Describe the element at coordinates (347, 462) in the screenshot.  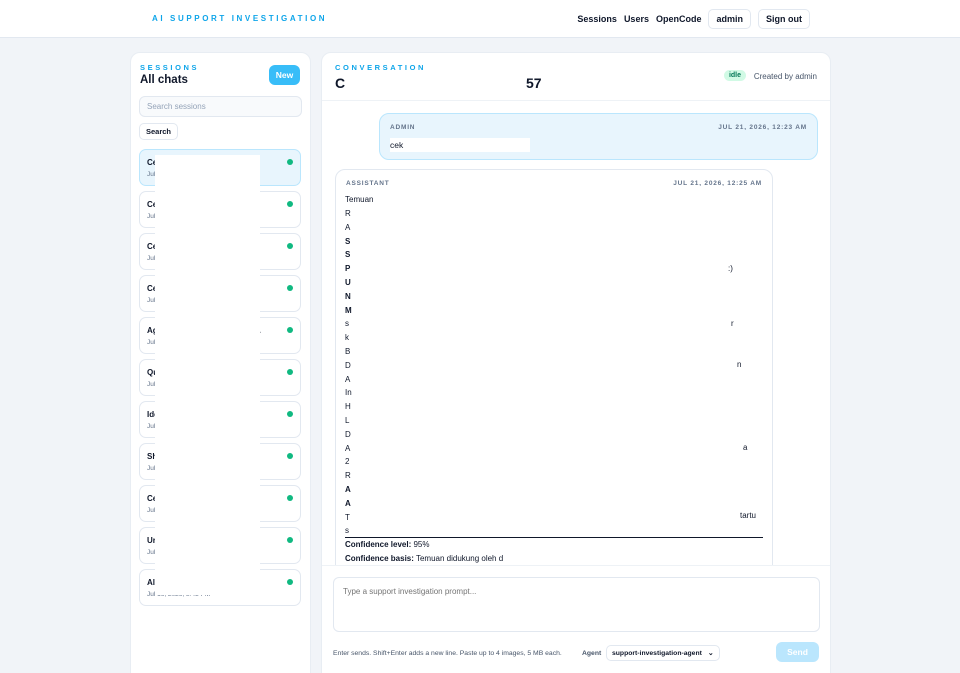
I see `message-line: 2` at that location.